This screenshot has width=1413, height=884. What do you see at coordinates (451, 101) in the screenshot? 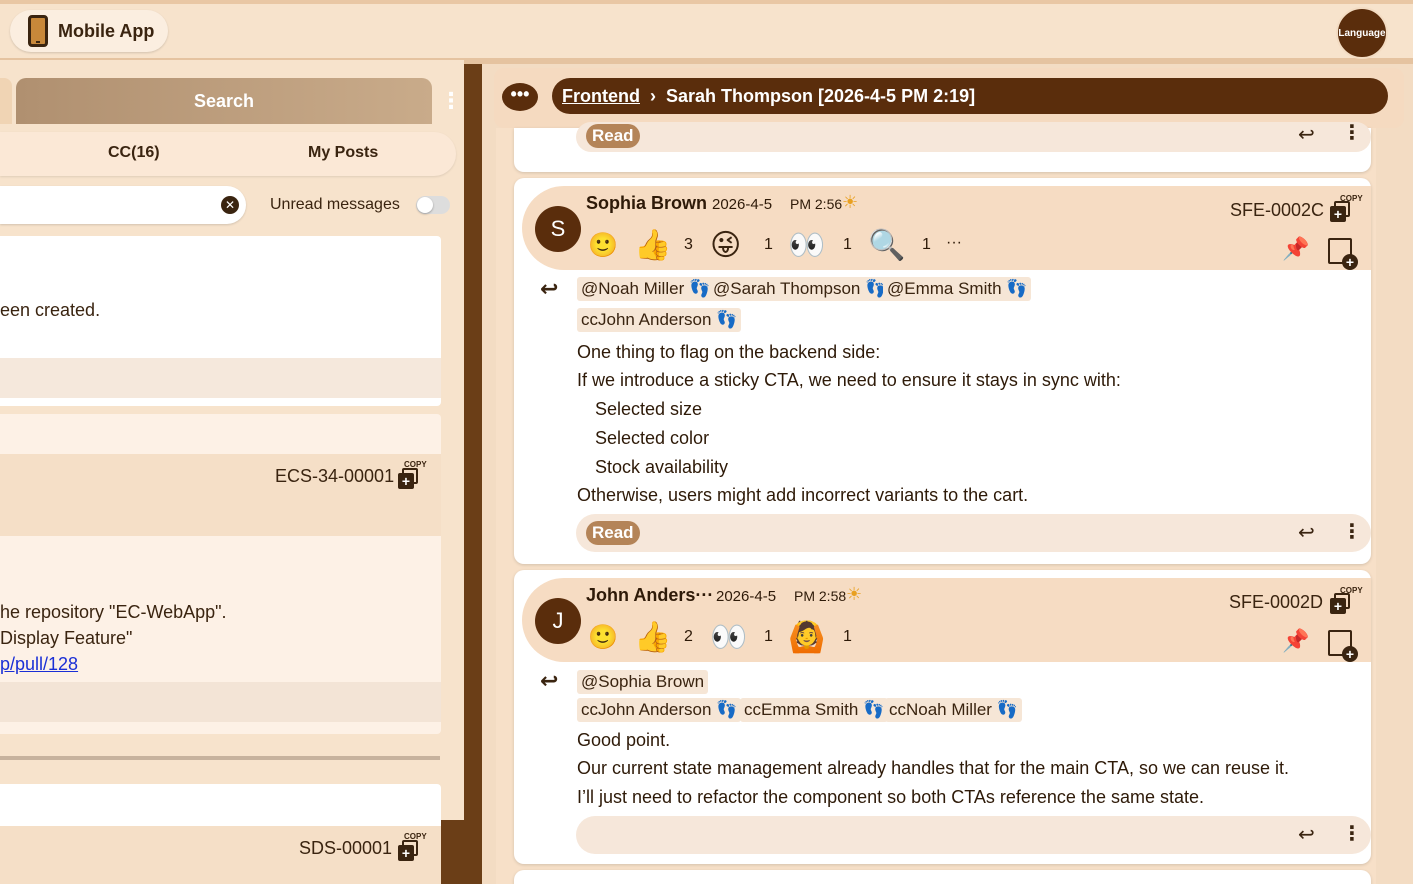
I see `left-menu-icon: ⋮` at bounding box center [451, 101].